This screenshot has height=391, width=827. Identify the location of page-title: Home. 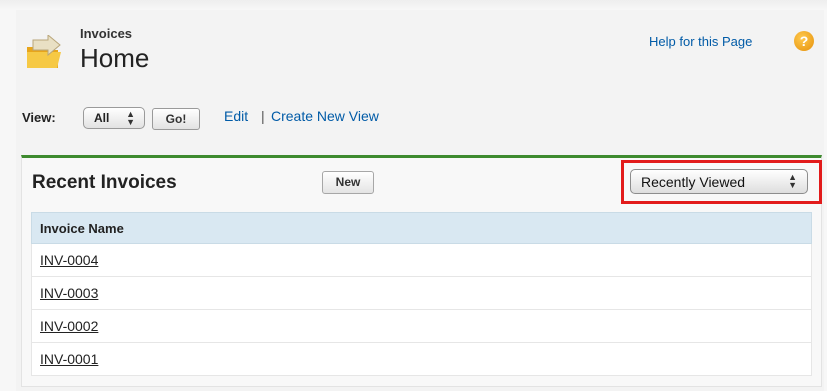
(115, 58).